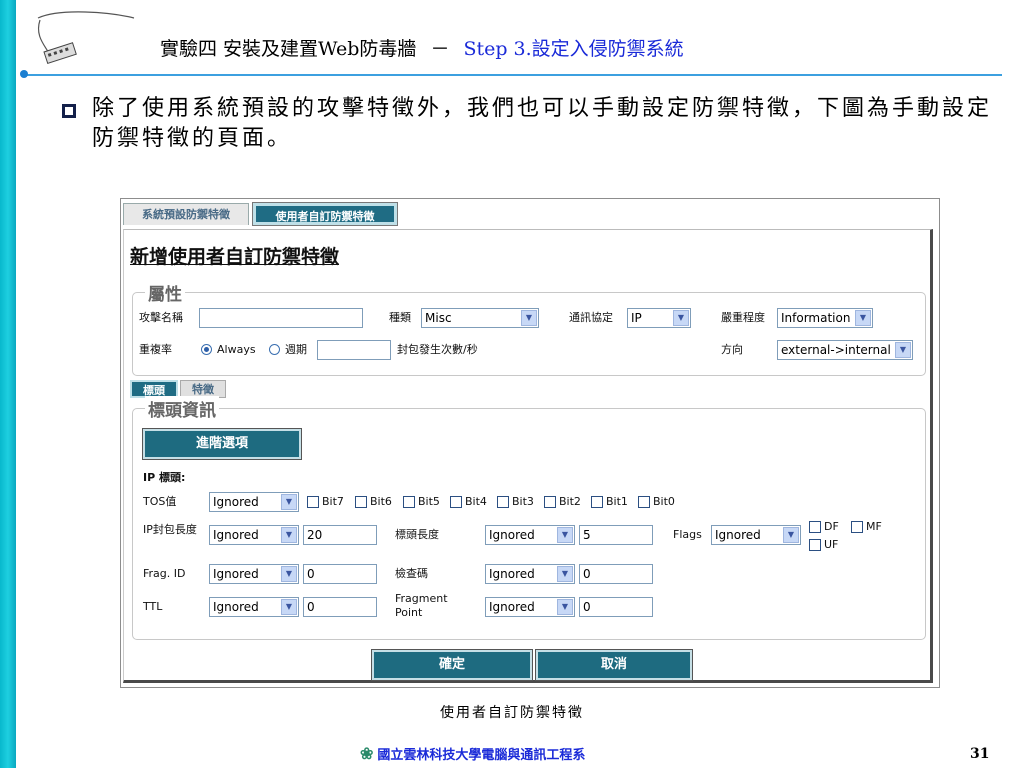 This screenshot has width=1024, height=768. I want to click on footer: ❀ 國立雲林科技大學電腦與通訊工程系, so click(472, 753).